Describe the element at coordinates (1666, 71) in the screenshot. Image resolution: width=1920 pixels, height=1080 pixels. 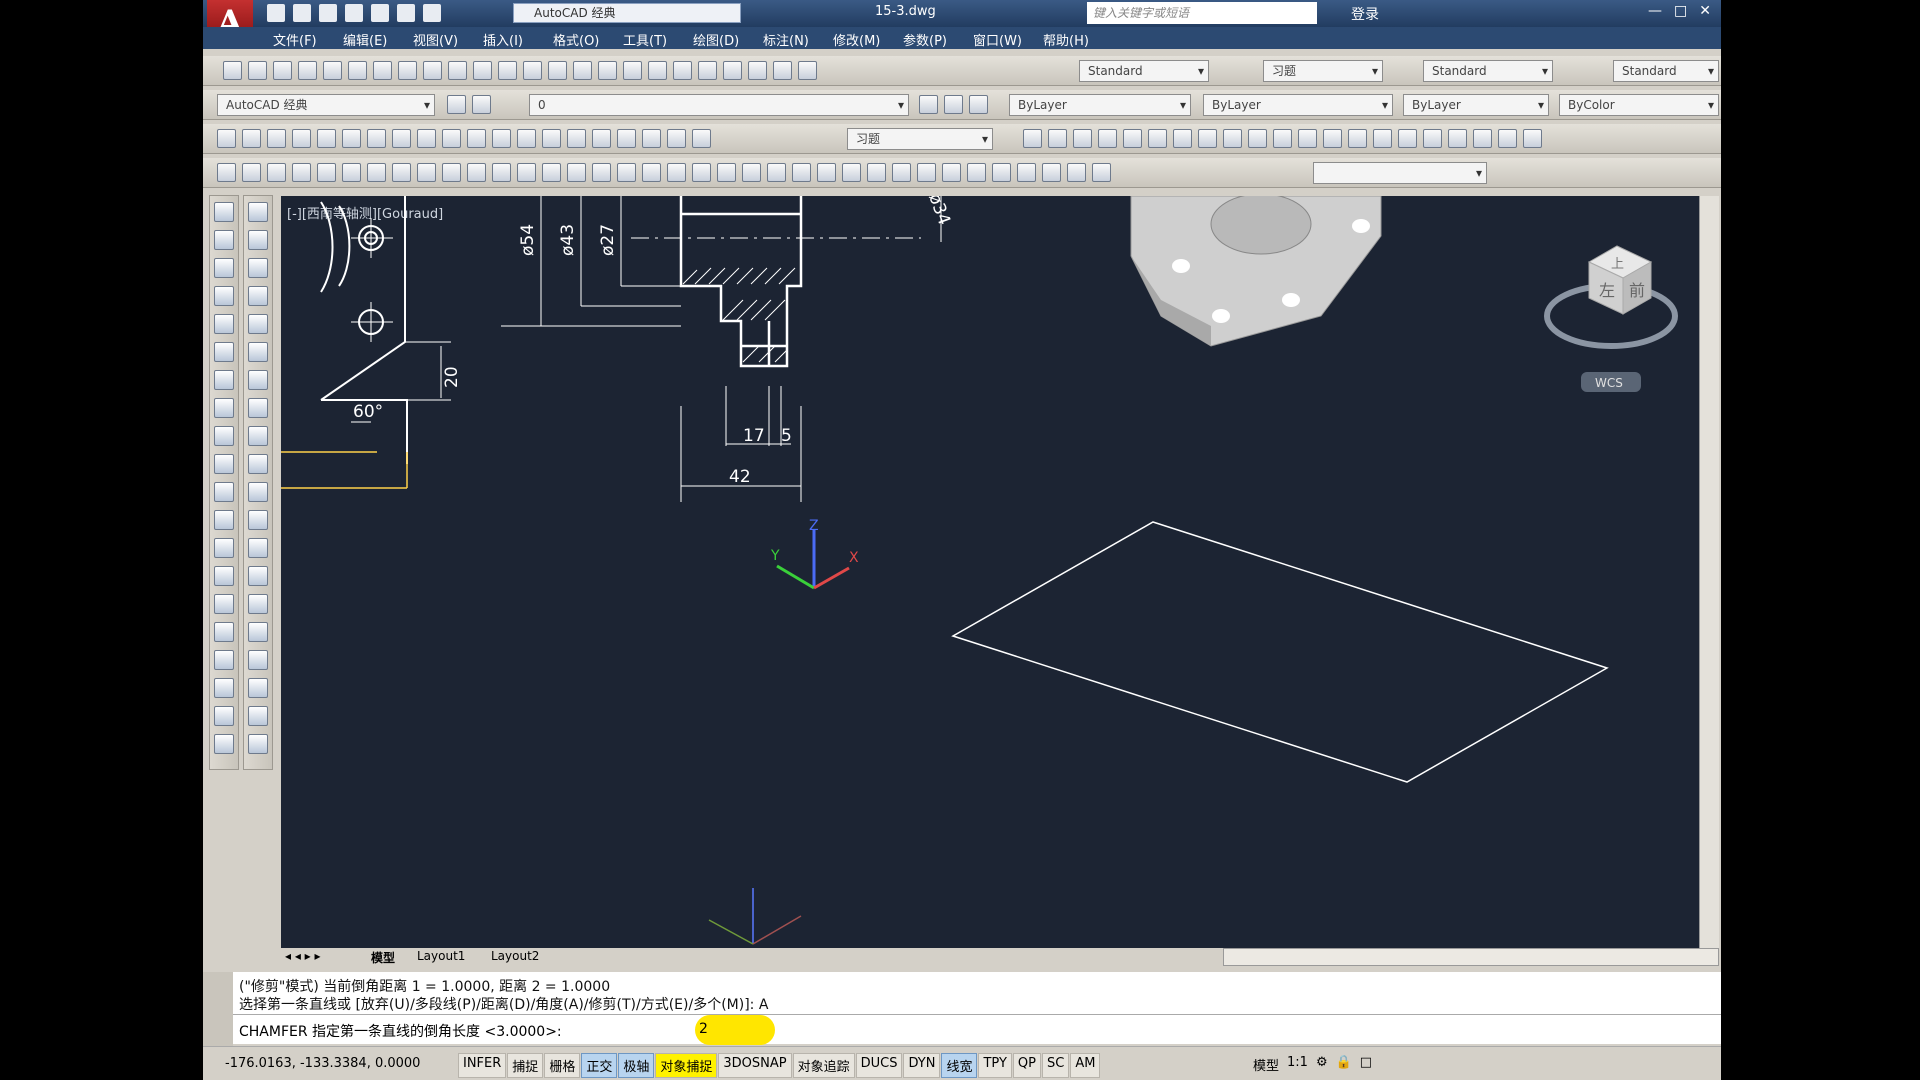
I see `mleader-style-combo: Standard` at that location.